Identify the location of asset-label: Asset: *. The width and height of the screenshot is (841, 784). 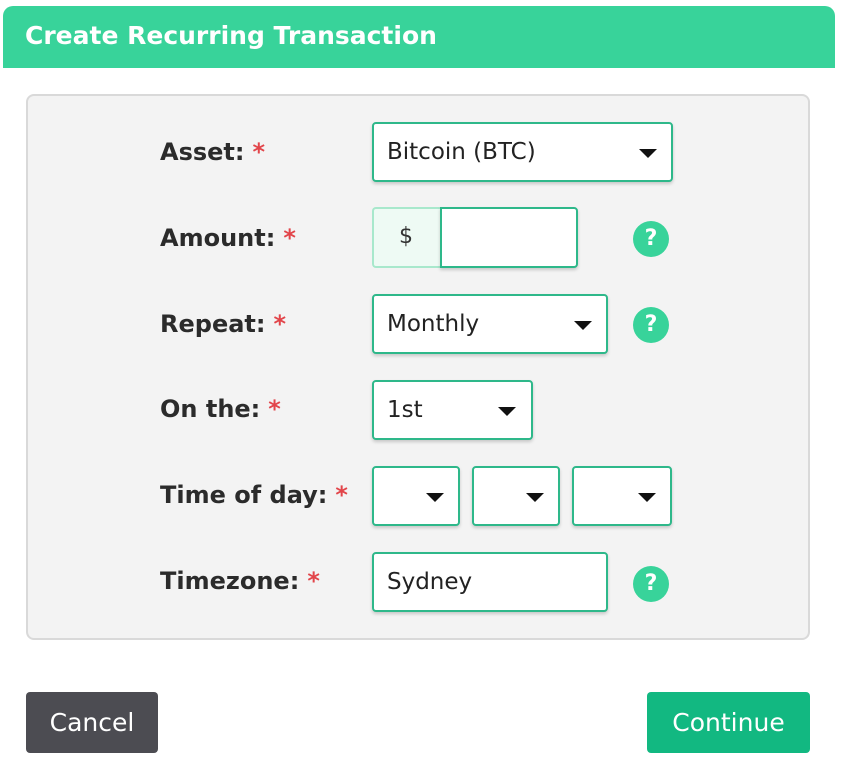
(212, 152).